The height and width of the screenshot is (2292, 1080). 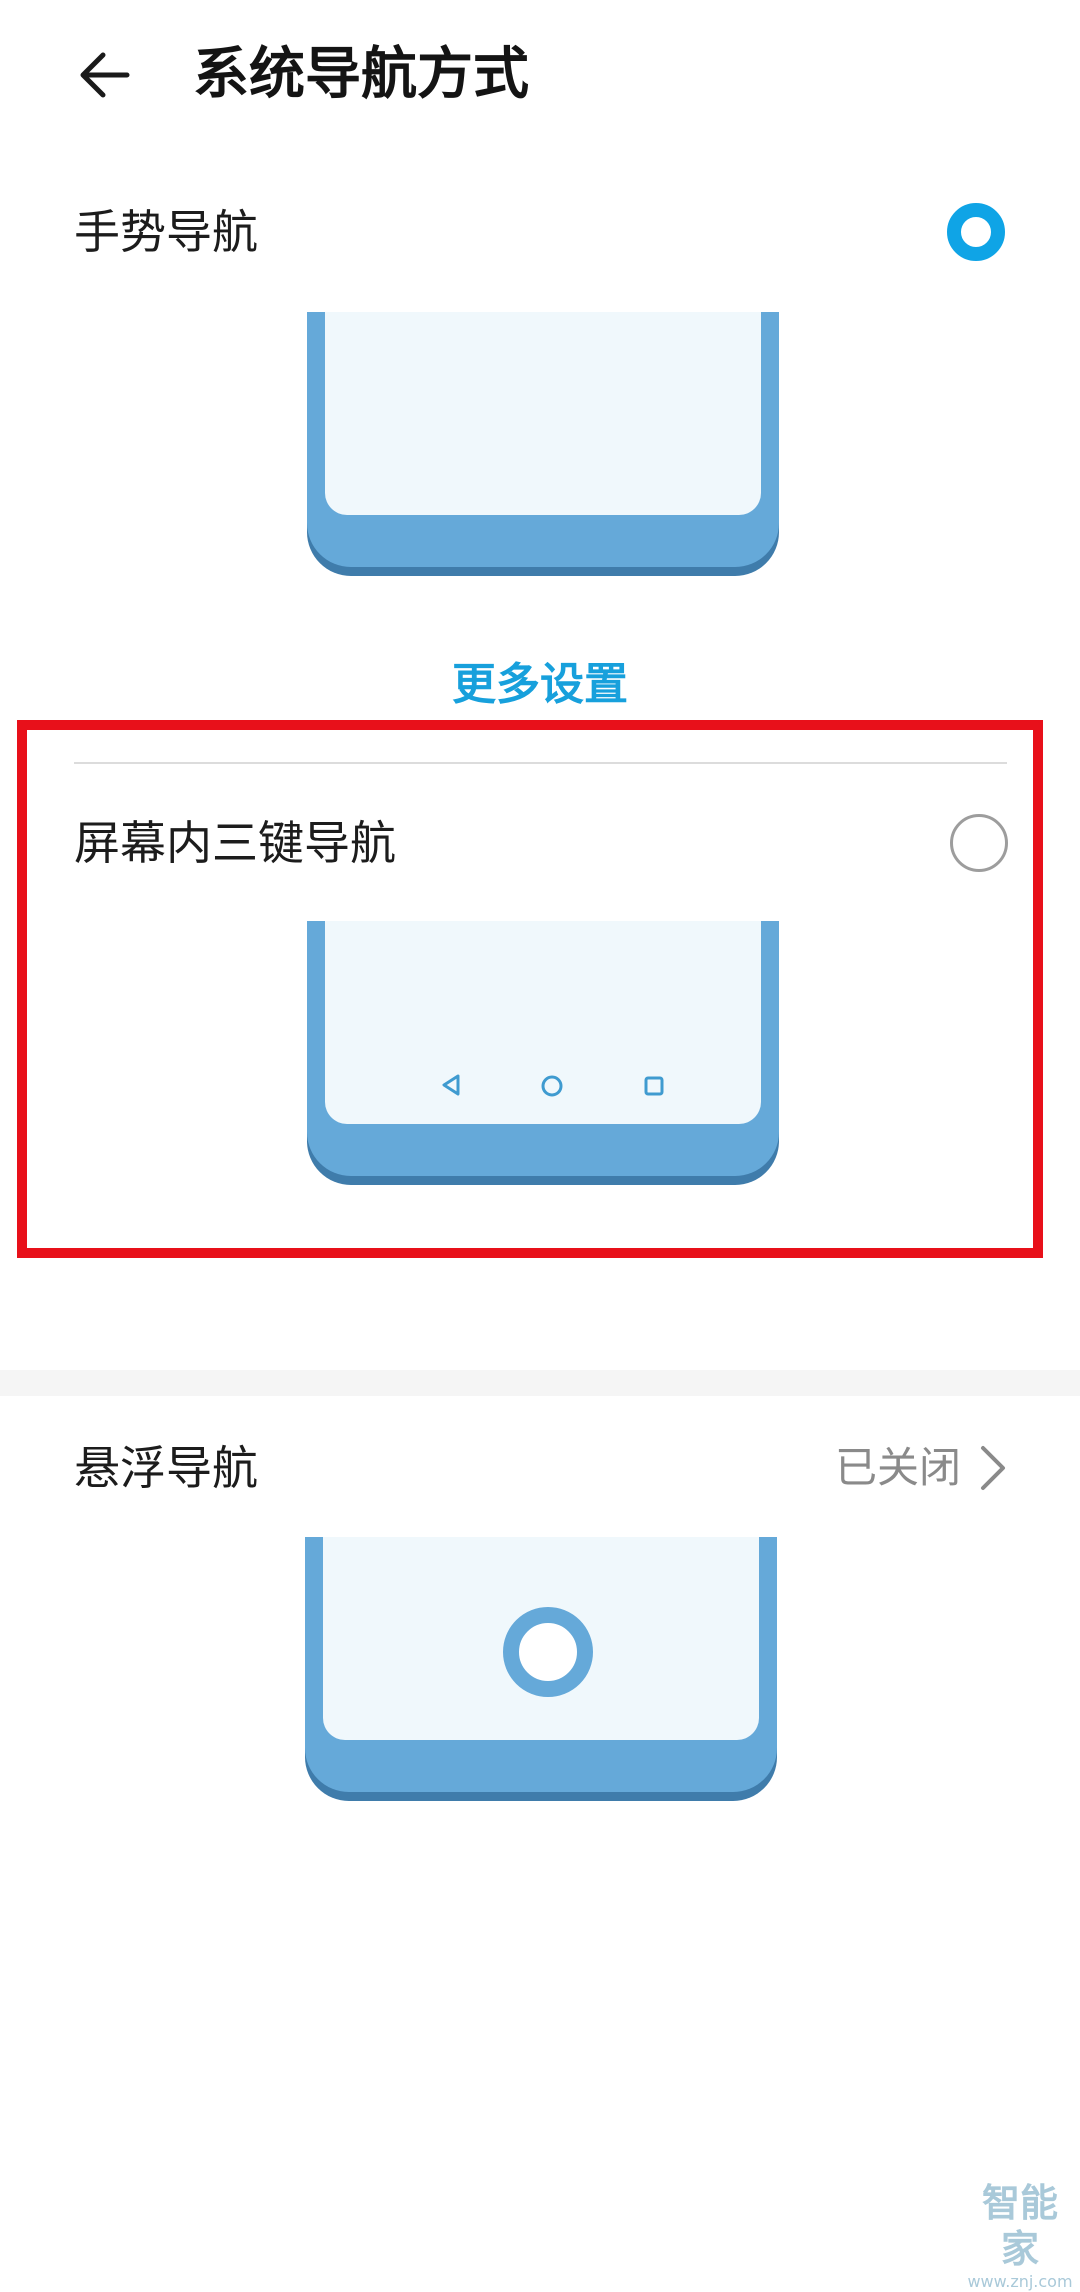 What do you see at coordinates (540, 1383) in the screenshot?
I see `section-divider` at bounding box center [540, 1383].